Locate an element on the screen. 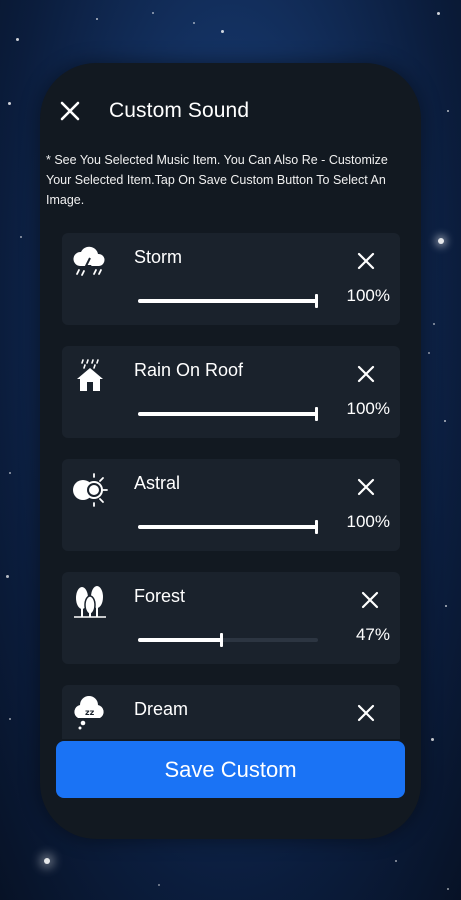 The image size is (461, 900). page-title: Custom Sound is located at coordinates (179, 110).